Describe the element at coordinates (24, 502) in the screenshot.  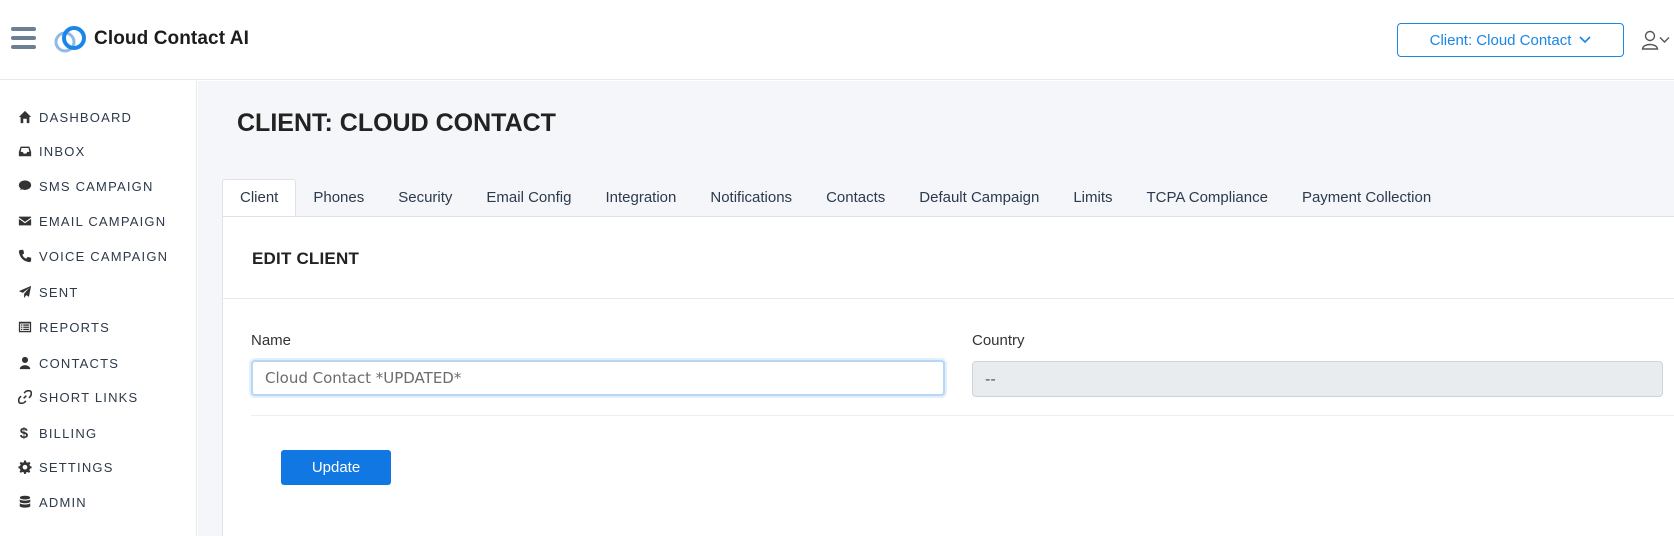
I see `database-icon` at that location.